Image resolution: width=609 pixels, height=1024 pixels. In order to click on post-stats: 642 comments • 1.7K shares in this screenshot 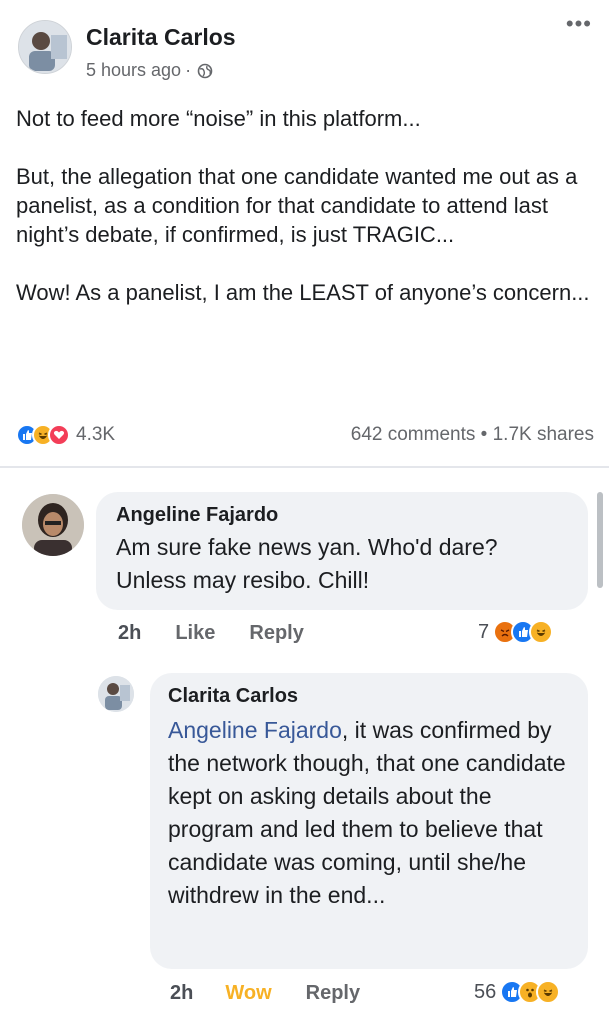, I will do `click(472, 435)`.